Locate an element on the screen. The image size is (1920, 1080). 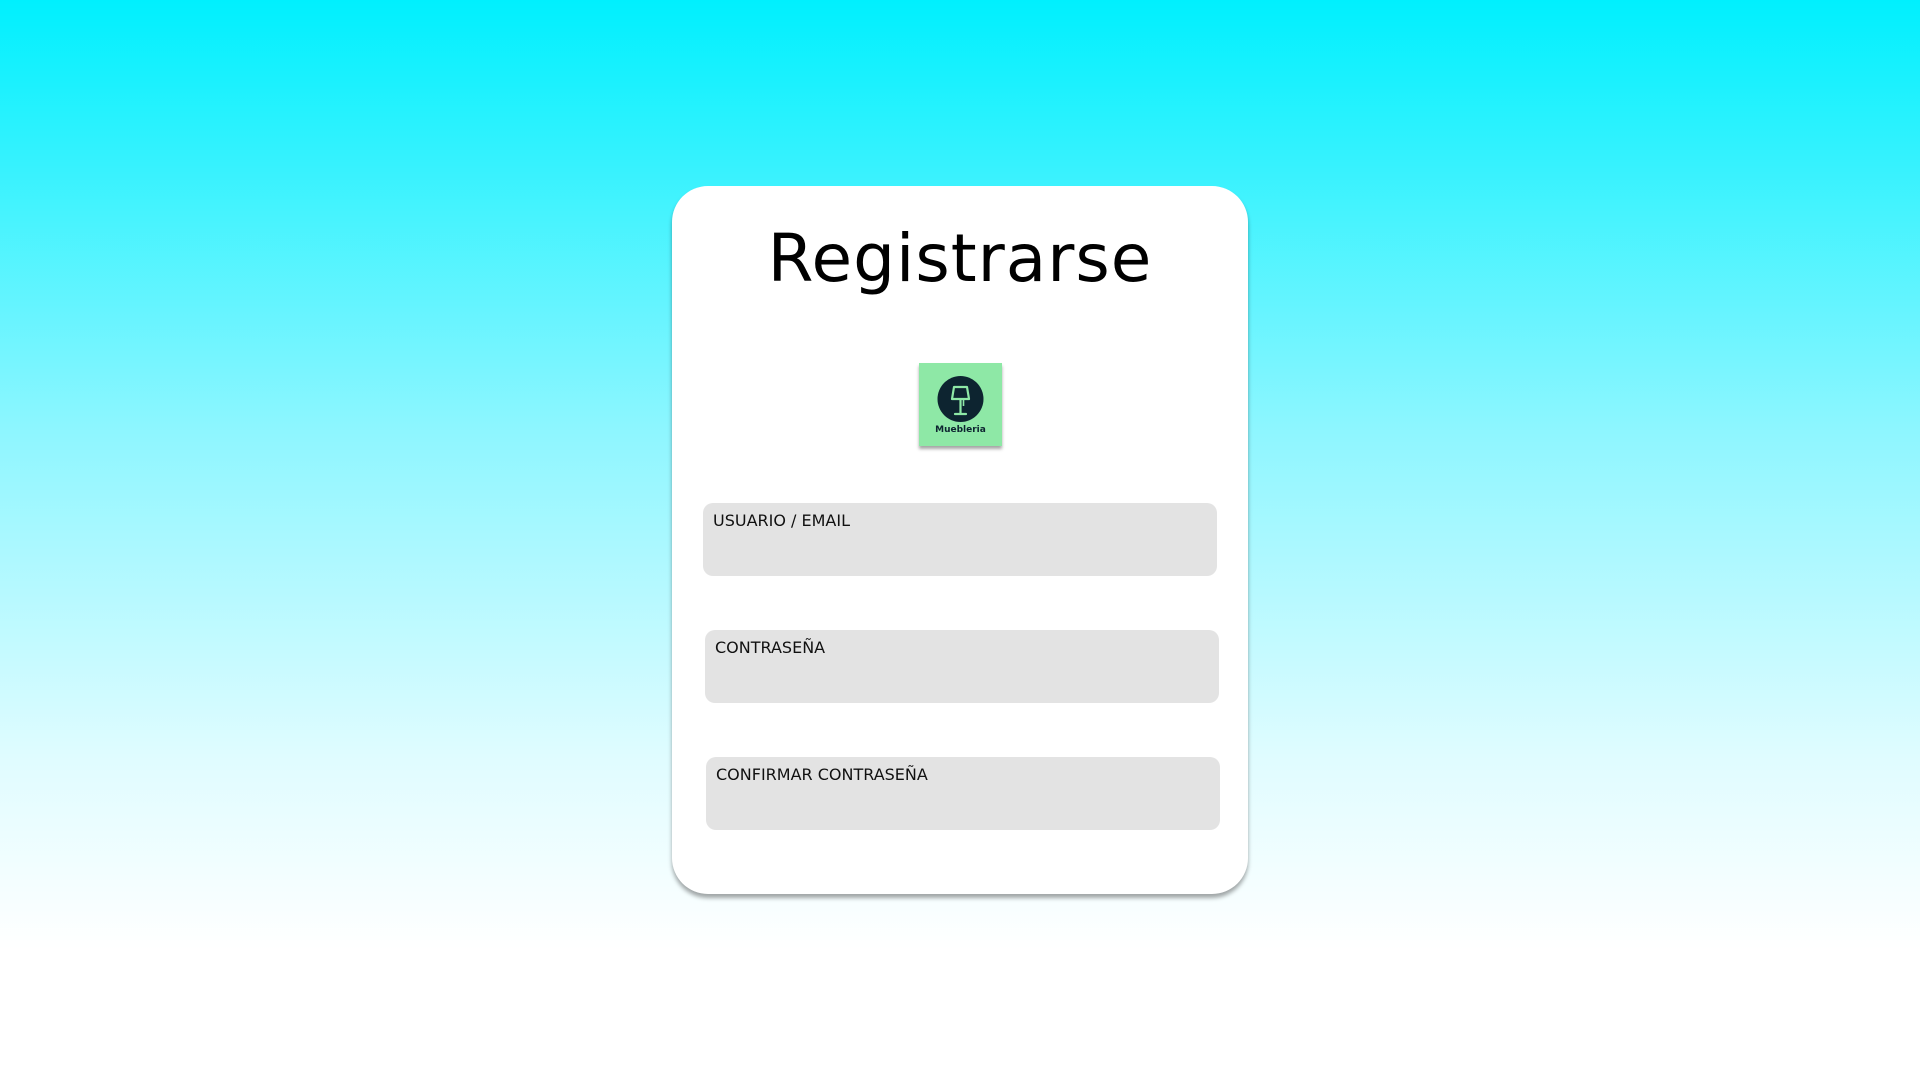
confirm-password-input is located at coordinates (963, 806).